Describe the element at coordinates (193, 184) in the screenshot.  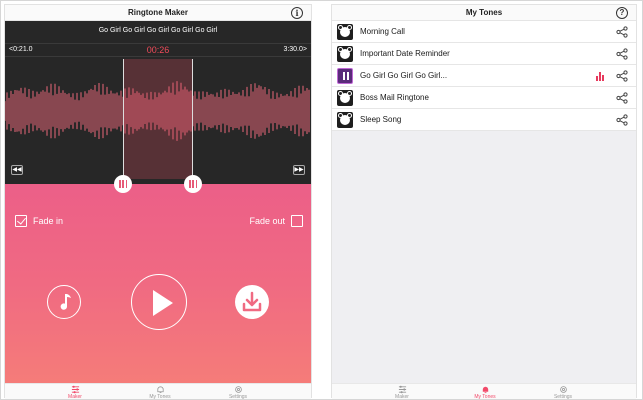
I see `selection-end-handle` at that location.